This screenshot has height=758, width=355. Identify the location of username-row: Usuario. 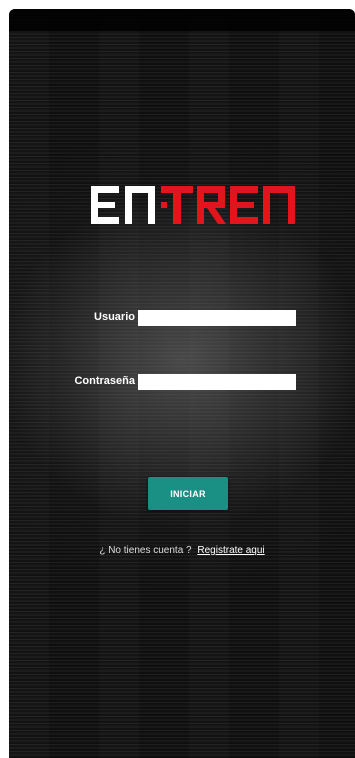
(182, 320).